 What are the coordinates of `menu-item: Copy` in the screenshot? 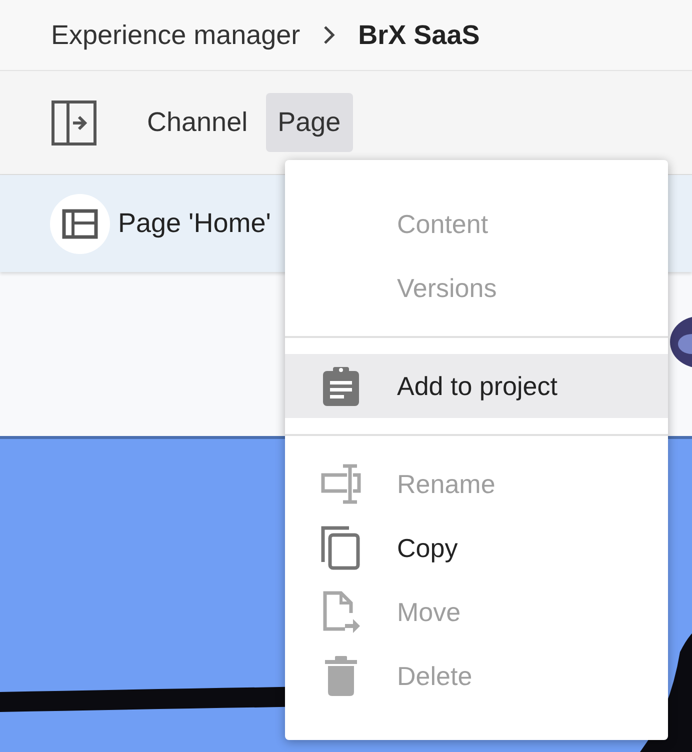 It's located at (476, 548).